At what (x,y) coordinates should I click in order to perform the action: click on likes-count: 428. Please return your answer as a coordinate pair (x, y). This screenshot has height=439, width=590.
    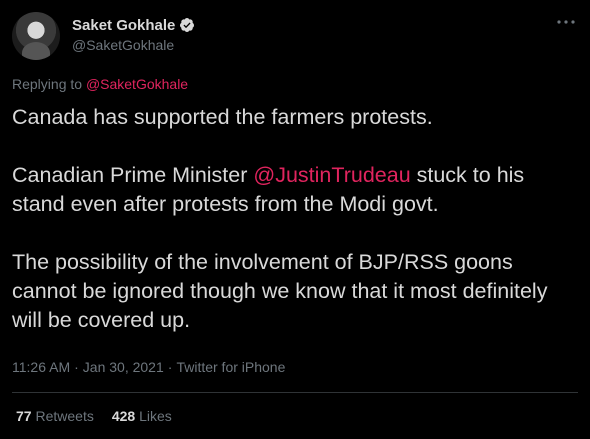
    Looking at the image, I should click on (123, 416).